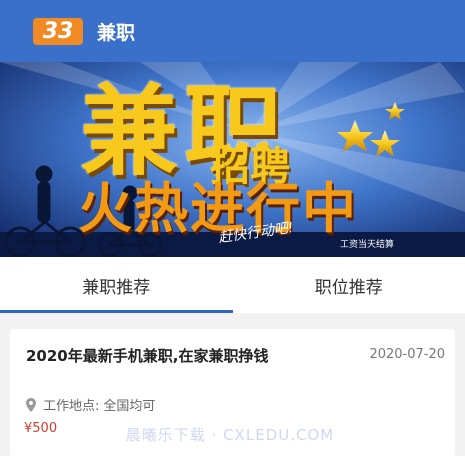 This screenshot has width=465, height=456. What do you see at coordinates (147, 356) in the screenshot?
I see `job-title: 2020年最新手机兼职,在家兼职挣钱` at bounding box center [147, 356].